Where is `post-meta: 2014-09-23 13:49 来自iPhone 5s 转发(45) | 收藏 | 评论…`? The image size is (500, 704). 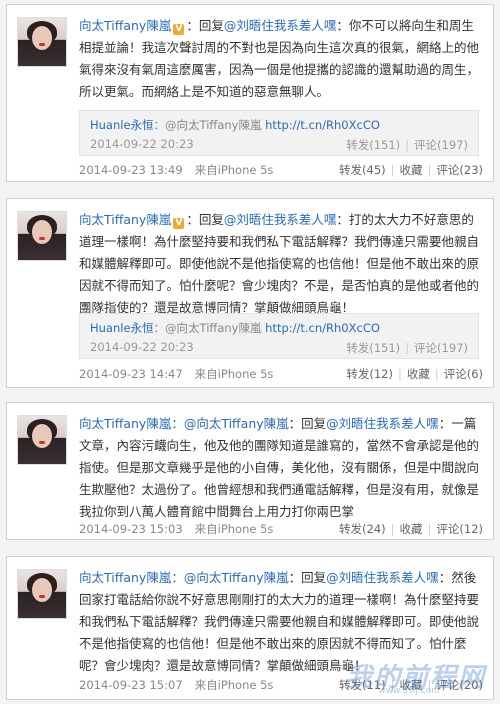 post-meta: 2014-09-23 13:49 来自iPhone 5s 转发(45) | 收藏 | 评论… is located at coordinates (281, 170).